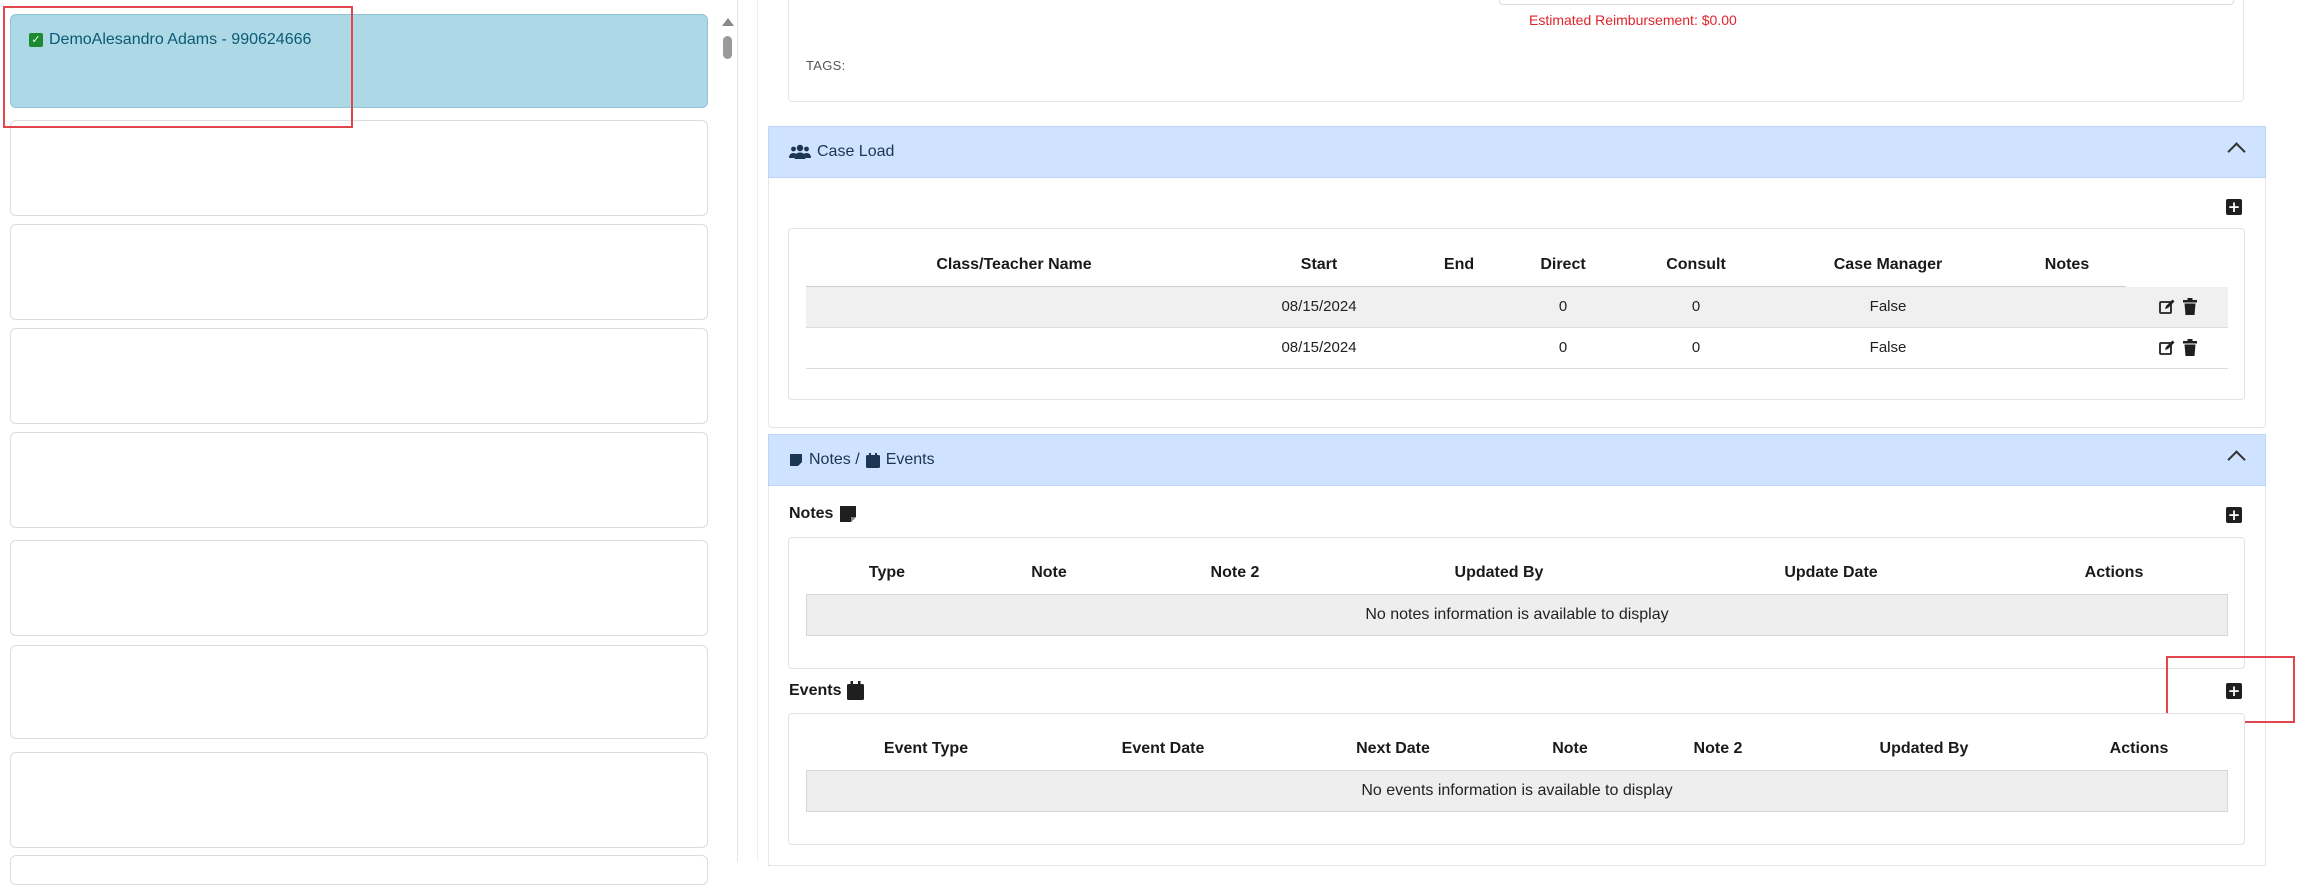 The image size is (2298, 885). I want to click on col-event-type: Event Type, so click(926, 748).